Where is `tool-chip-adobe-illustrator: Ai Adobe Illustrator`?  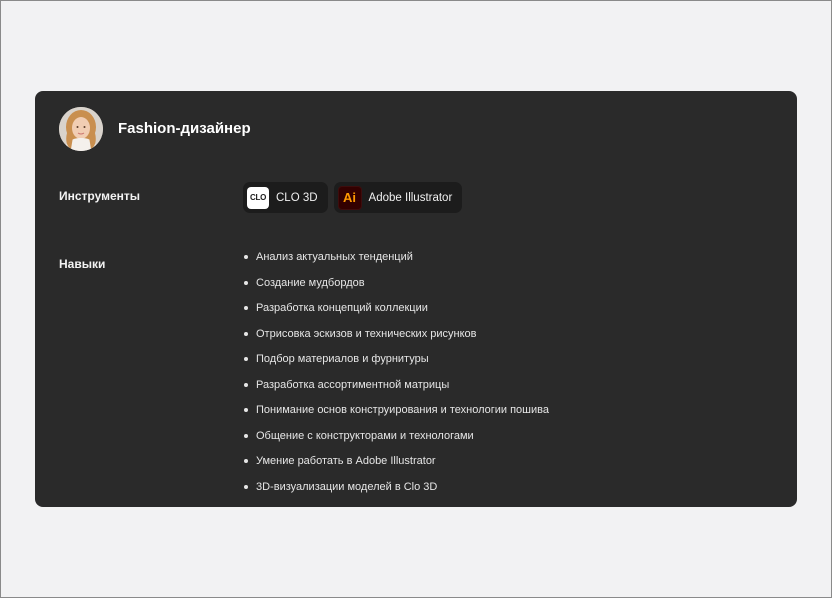 tool-chip-adobe-illustrator: Ai Adobe Illustrator is located at coordinates (398, 197).